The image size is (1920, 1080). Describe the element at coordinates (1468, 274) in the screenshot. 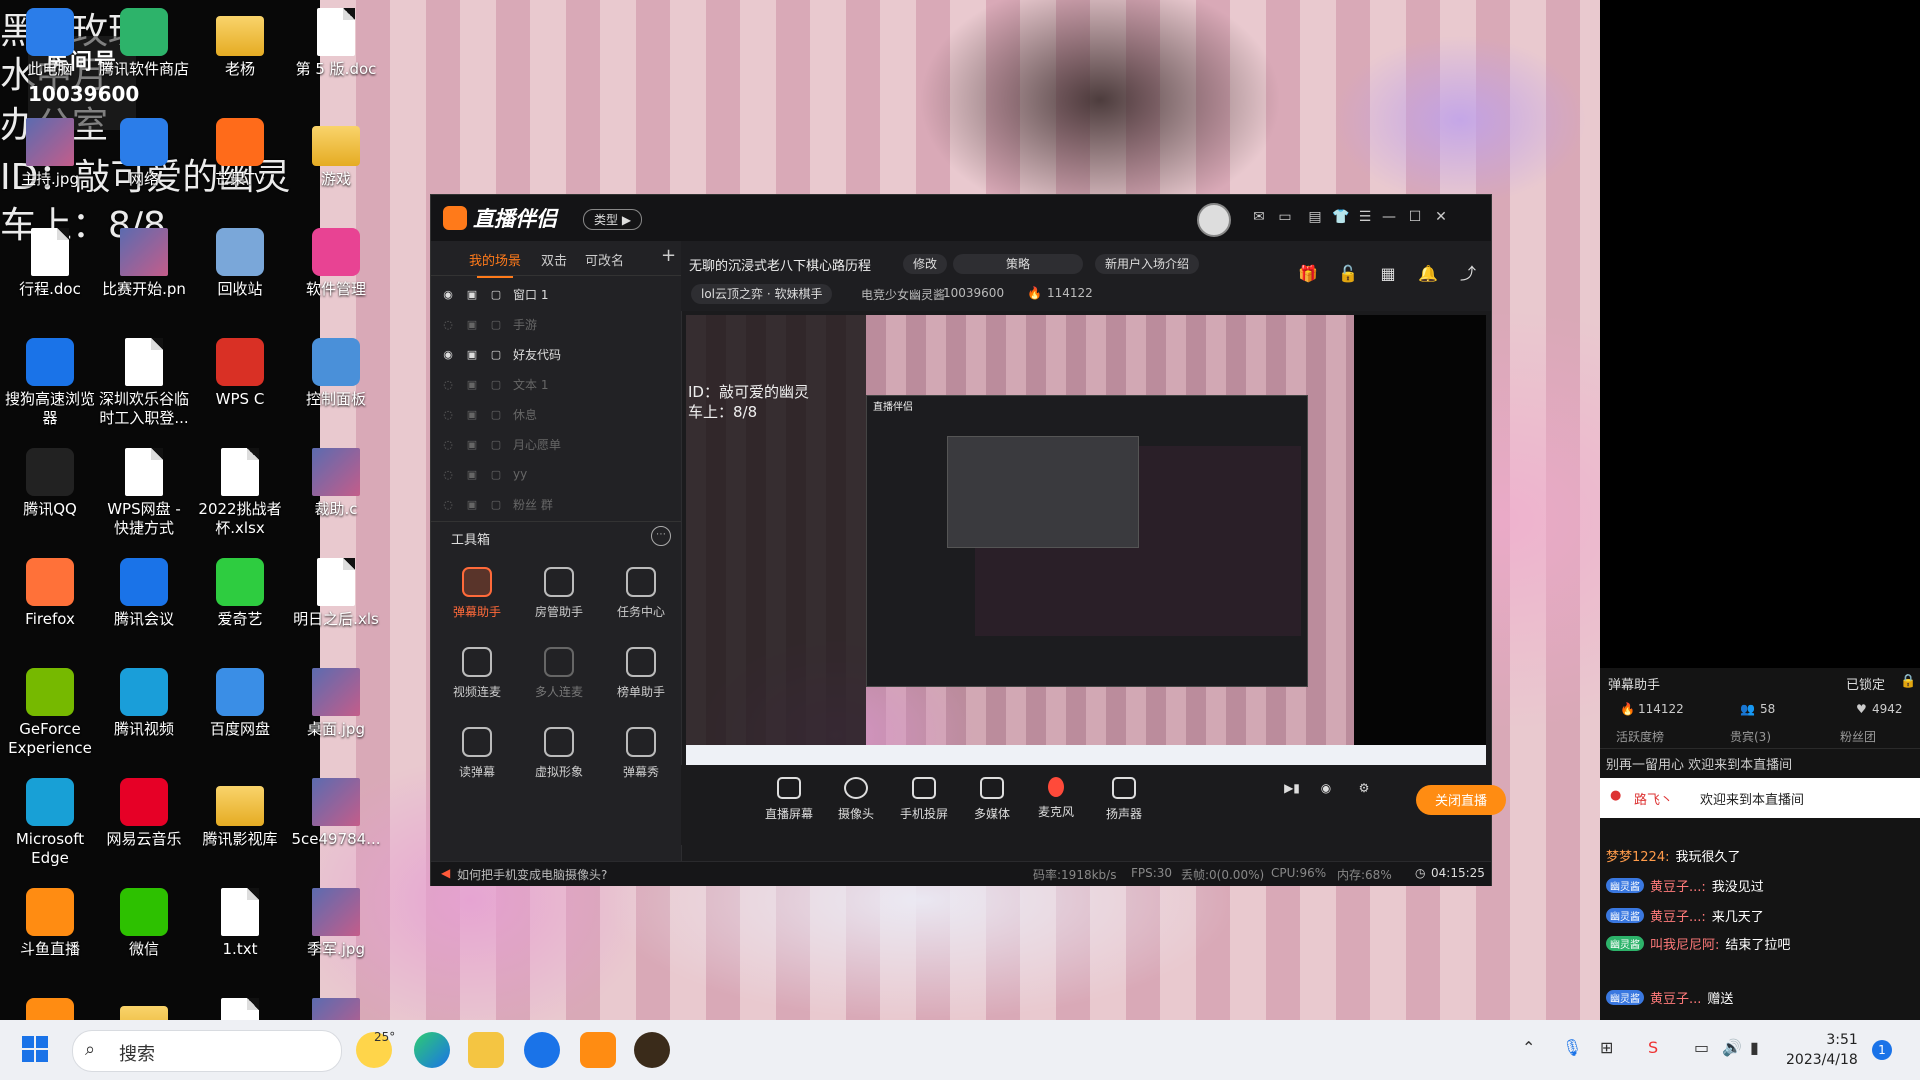

I see `share-icon: ⤴` at that location.